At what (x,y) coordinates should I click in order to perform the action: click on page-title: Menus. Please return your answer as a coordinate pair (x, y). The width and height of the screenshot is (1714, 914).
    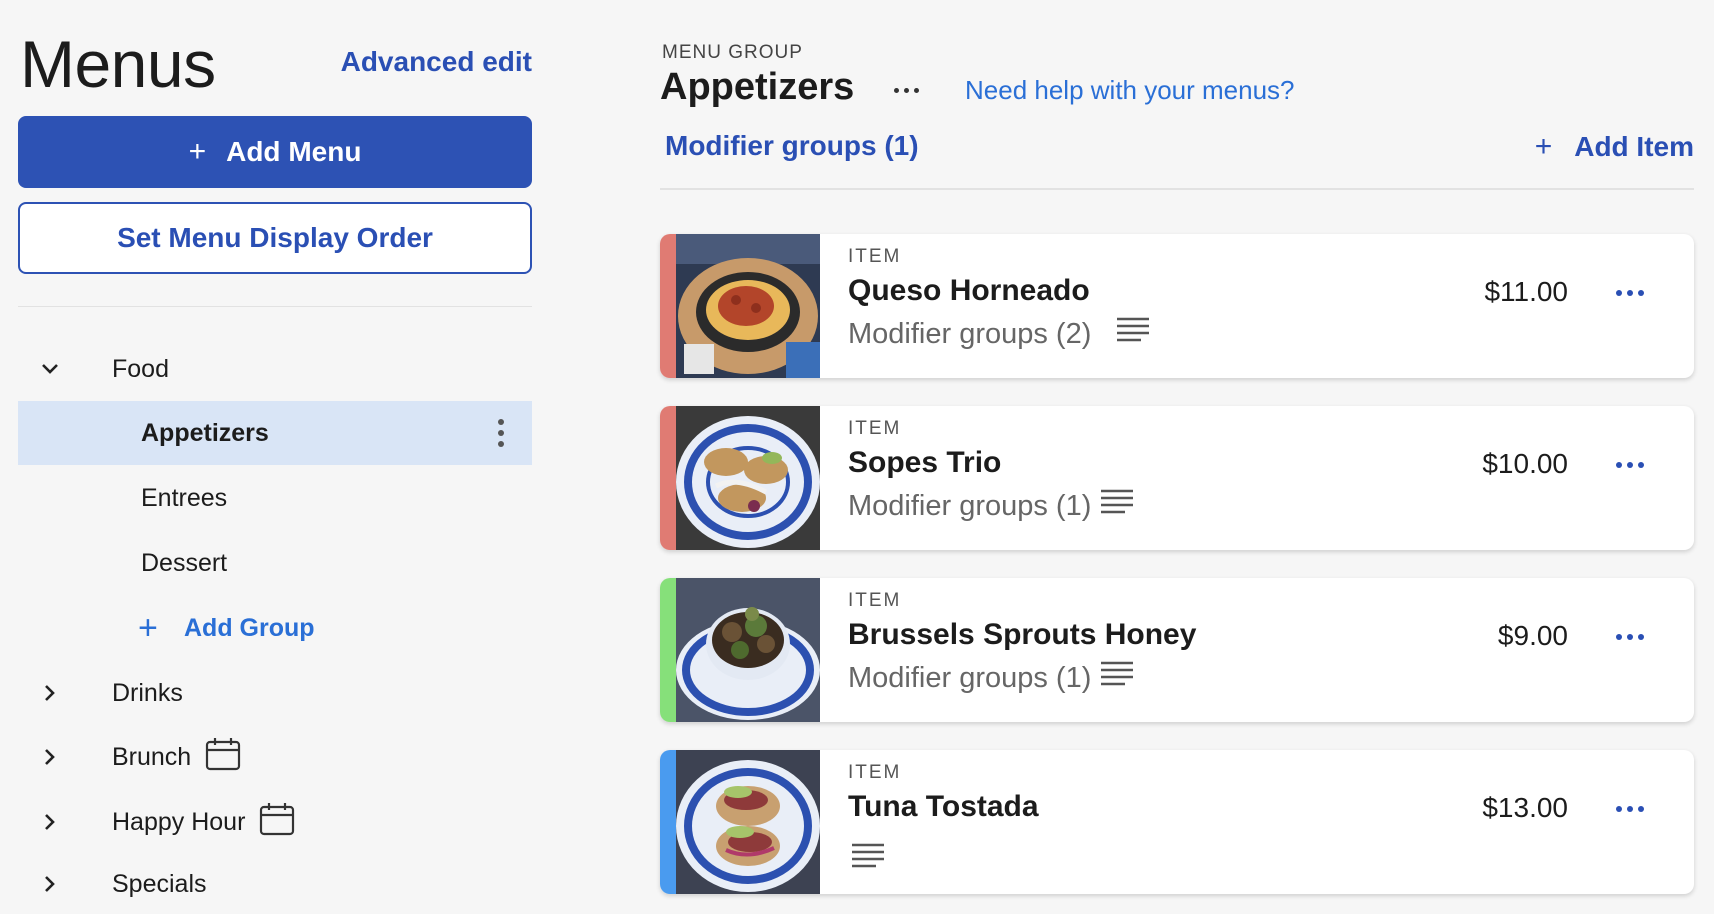
    Looking at the image, I should click on (118, 64).